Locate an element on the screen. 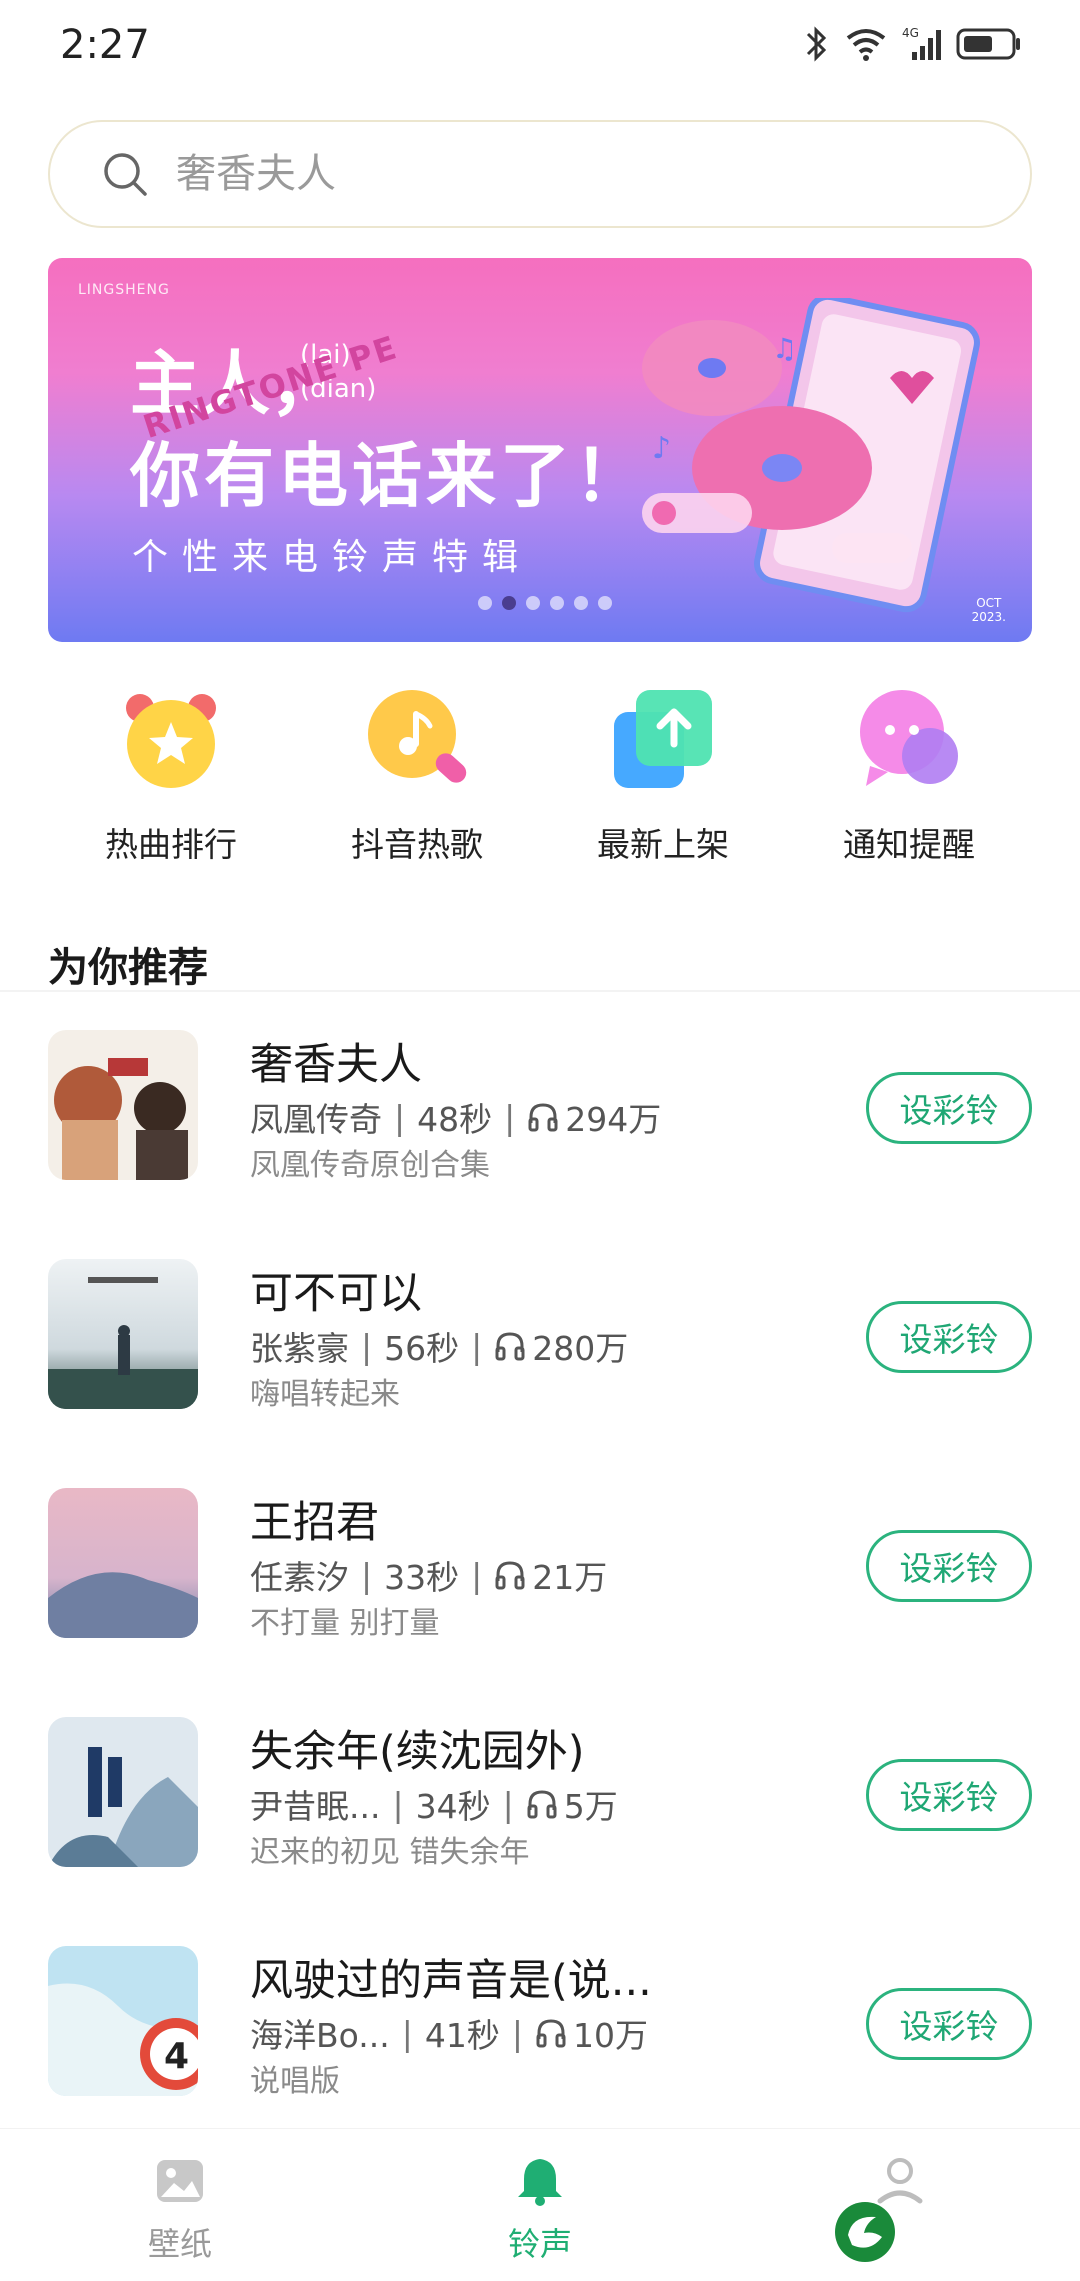 This screenshot has height=2281, width=1080. song-plays: 280万 is located at coordinates (580, 1348).